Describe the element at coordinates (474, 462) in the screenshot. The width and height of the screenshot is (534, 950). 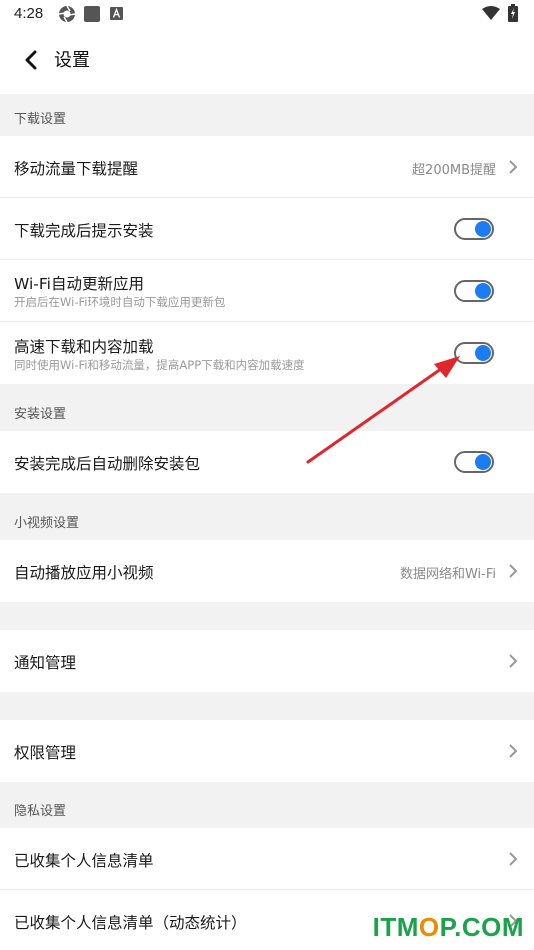
I see `auto-delete-package-toggle` at that location.